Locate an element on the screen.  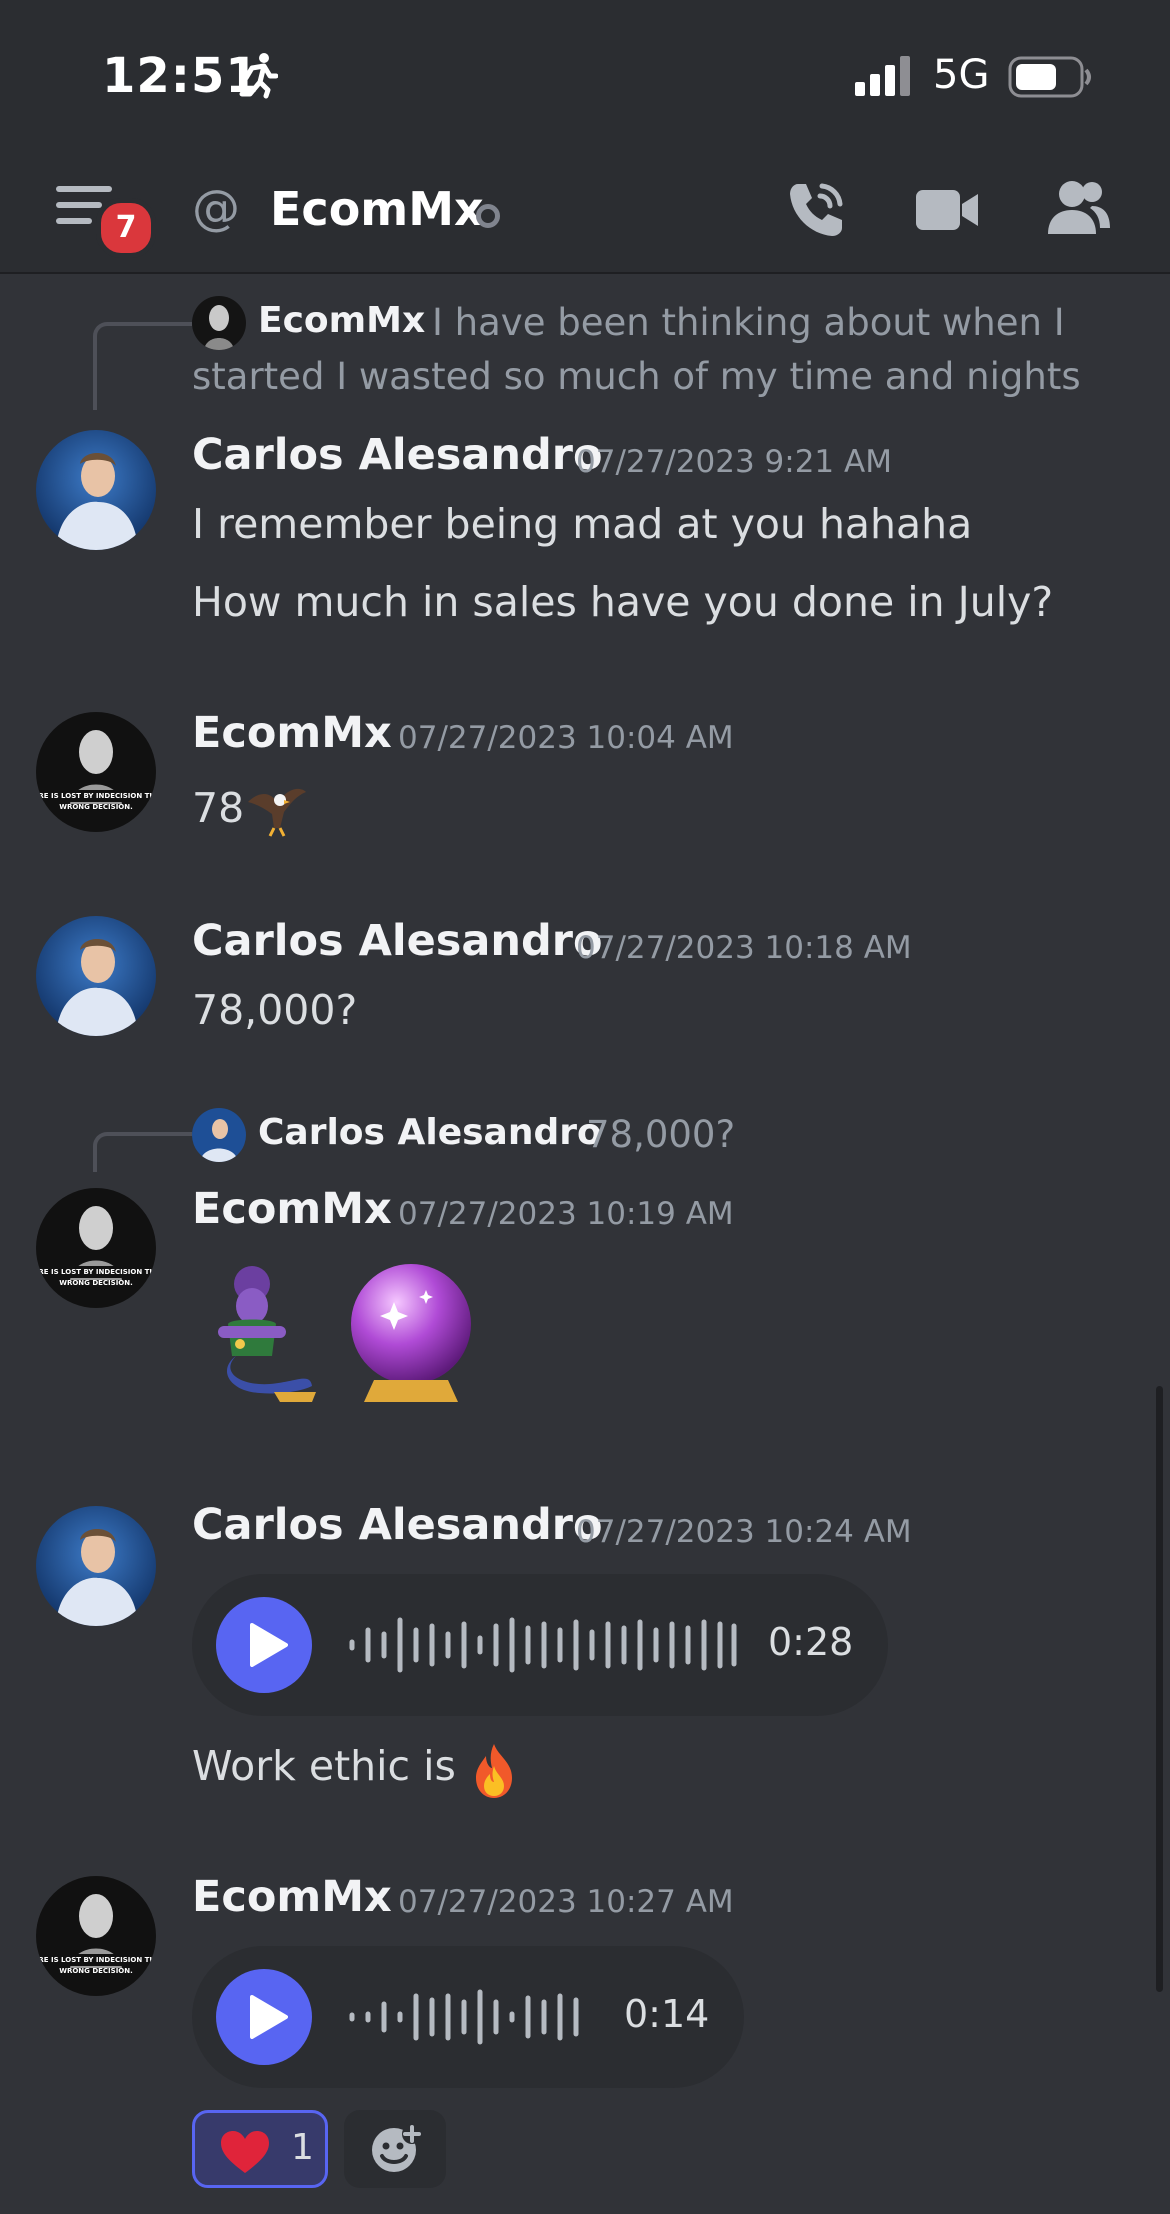
message-text: 78 is located at coordinates (218, 808).